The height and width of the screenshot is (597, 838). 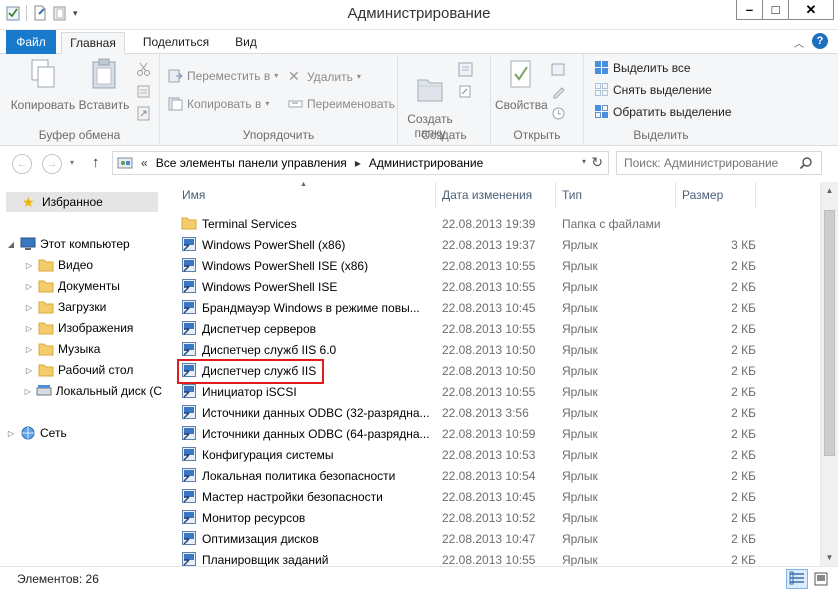 I want to click on refresh-icon: ↻, so click(x=597, y=162).